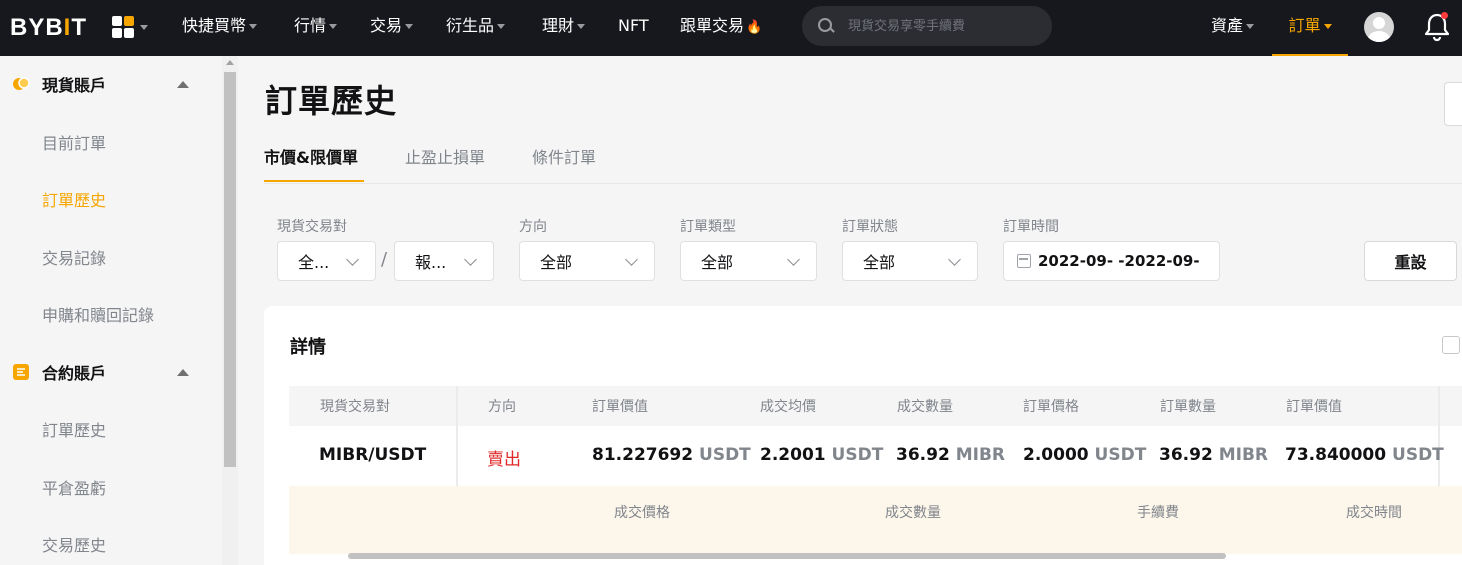  I want to click on horizontal-scrollbar, so click(787, 556).